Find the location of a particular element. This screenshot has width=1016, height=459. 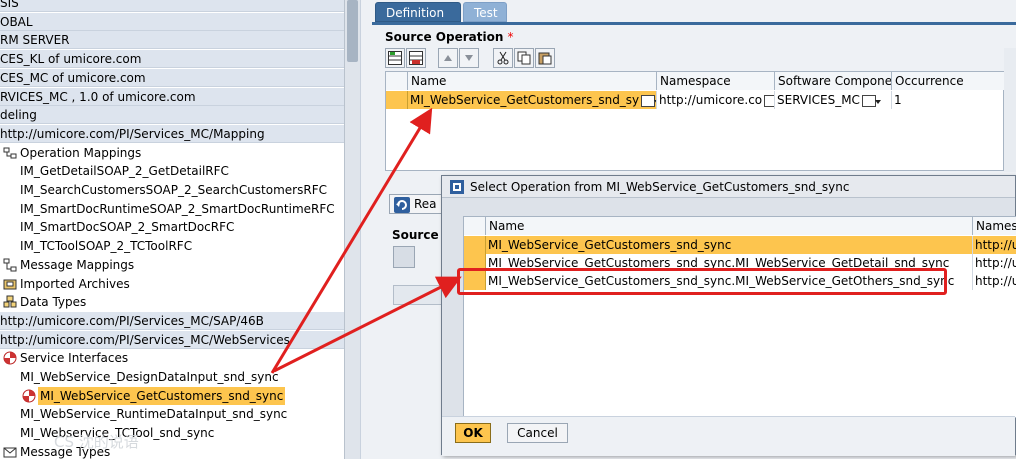

operation-name: MI_WebService_GetCustomers_snd_sync is located at coordinates (729, 245).